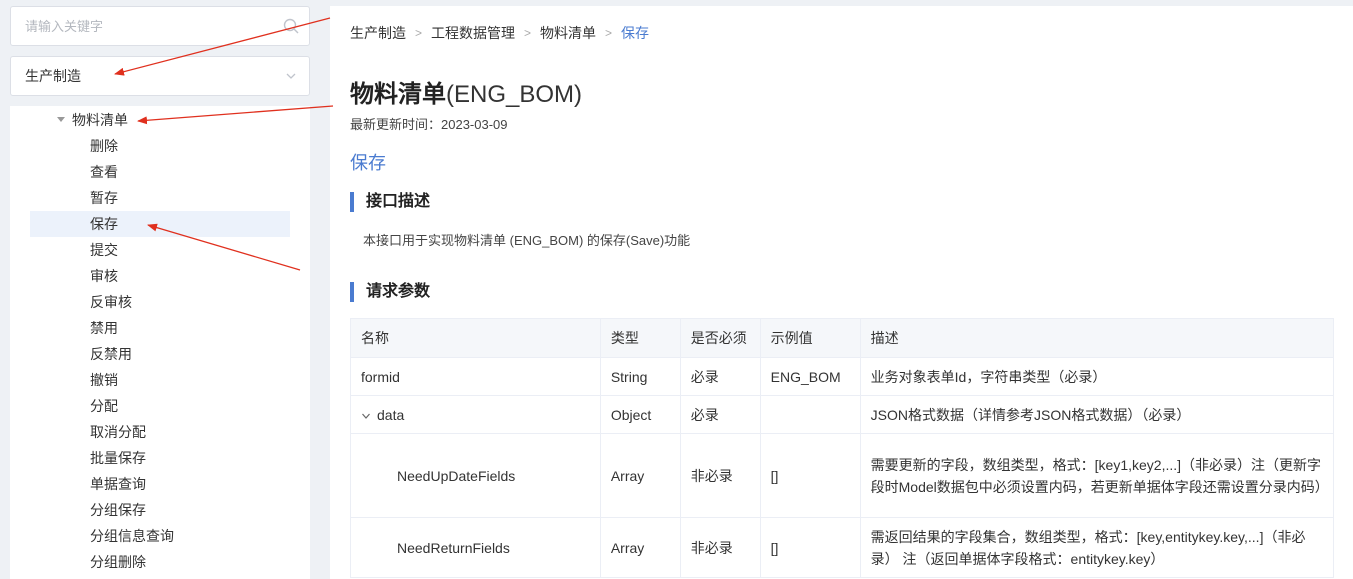 Image resolution: width=1353 pixels, height=579 pixels. What do you see at coordinates (160, 250) in the screenshot?
I see `tree-item: 提交` at bounding box center [160, 250].